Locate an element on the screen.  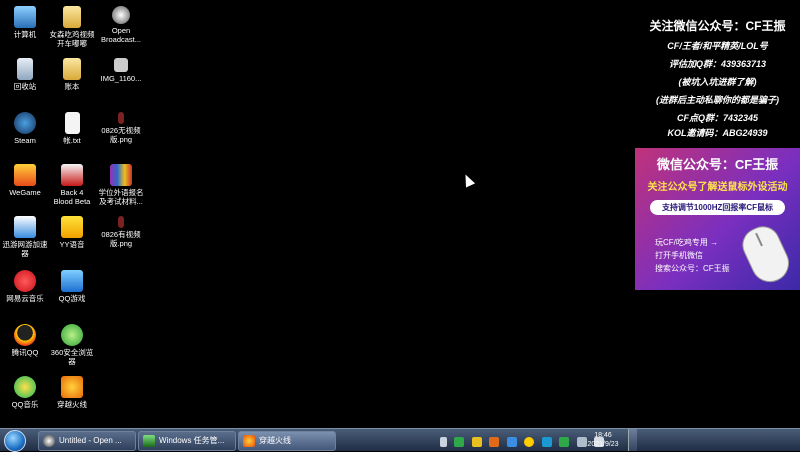
back4blood-desktop-icon: Back 4 Blood Beta is located at coordinates (72, 185).